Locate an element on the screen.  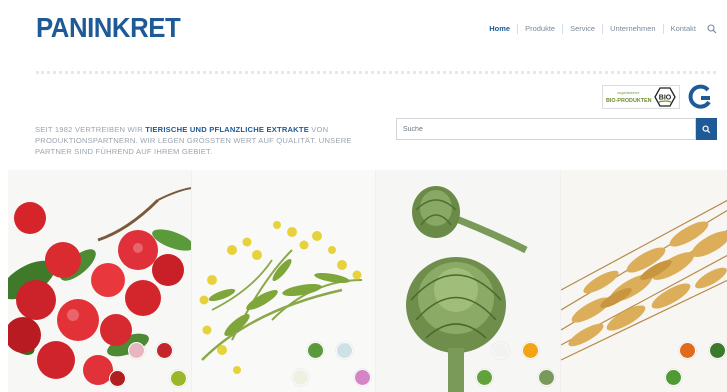
intro-highlight: TIERISCHE UND PFLANZLICHE EXTRAKTE is located at coordinates (227, 129).